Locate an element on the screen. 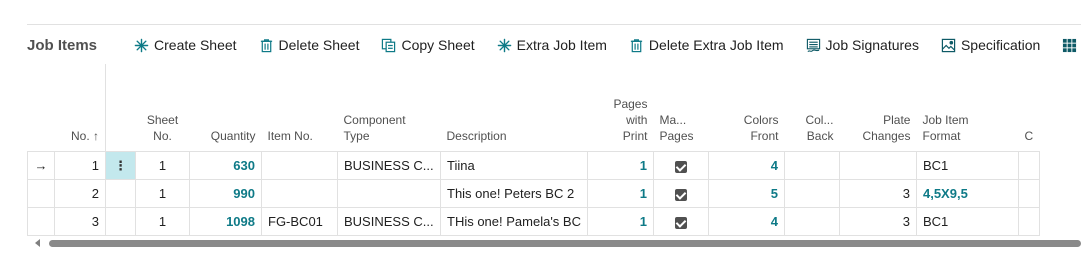 This screenshot has width=1081, height=255. header-description: Description is located at coordinates (514, 108).